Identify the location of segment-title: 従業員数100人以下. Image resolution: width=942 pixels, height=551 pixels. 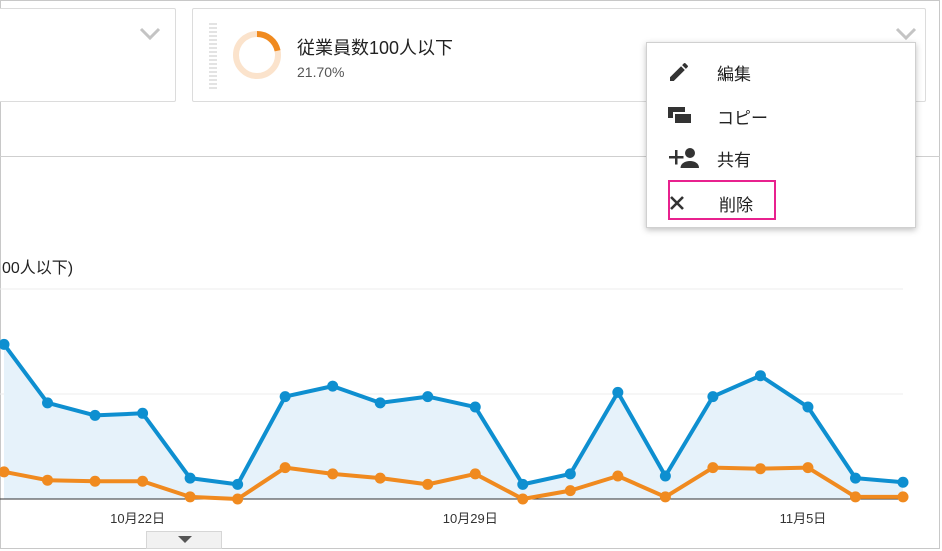
(375, 48).